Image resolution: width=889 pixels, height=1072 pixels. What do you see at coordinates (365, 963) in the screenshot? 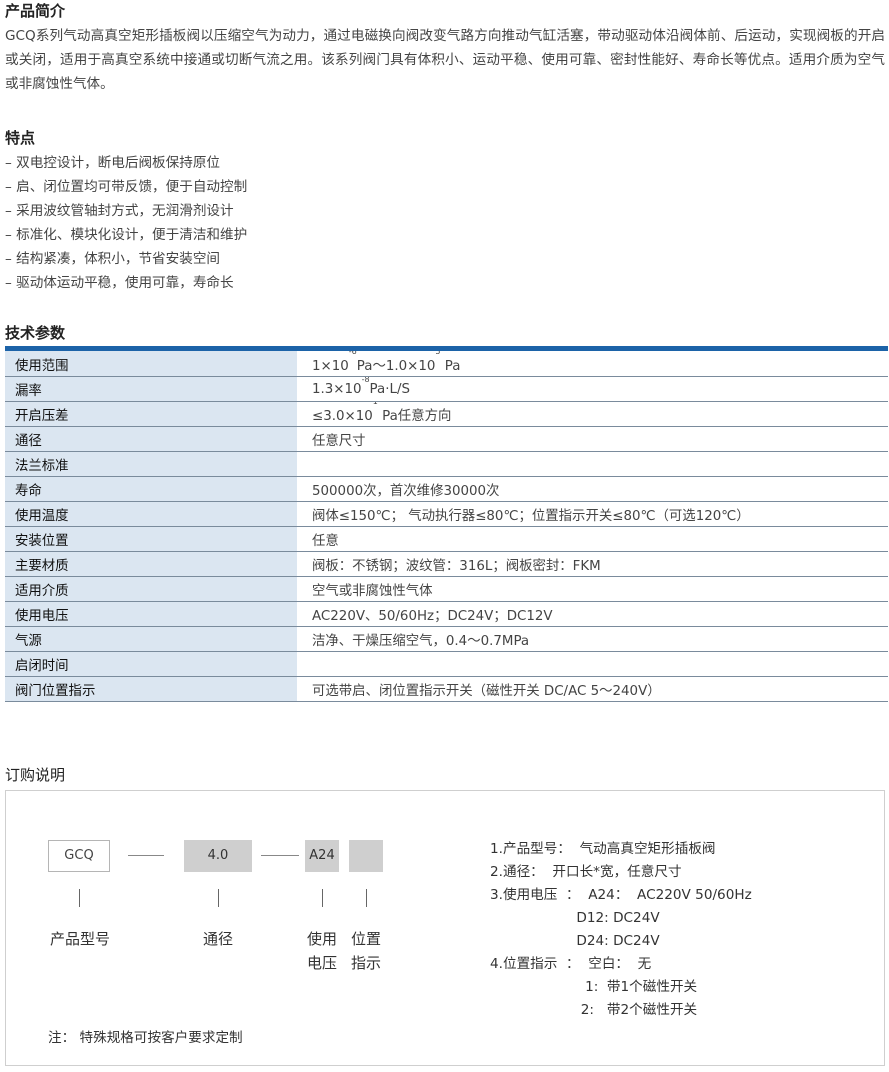
I see `label-position-line2: 指示` at bounding box center [365, 963].